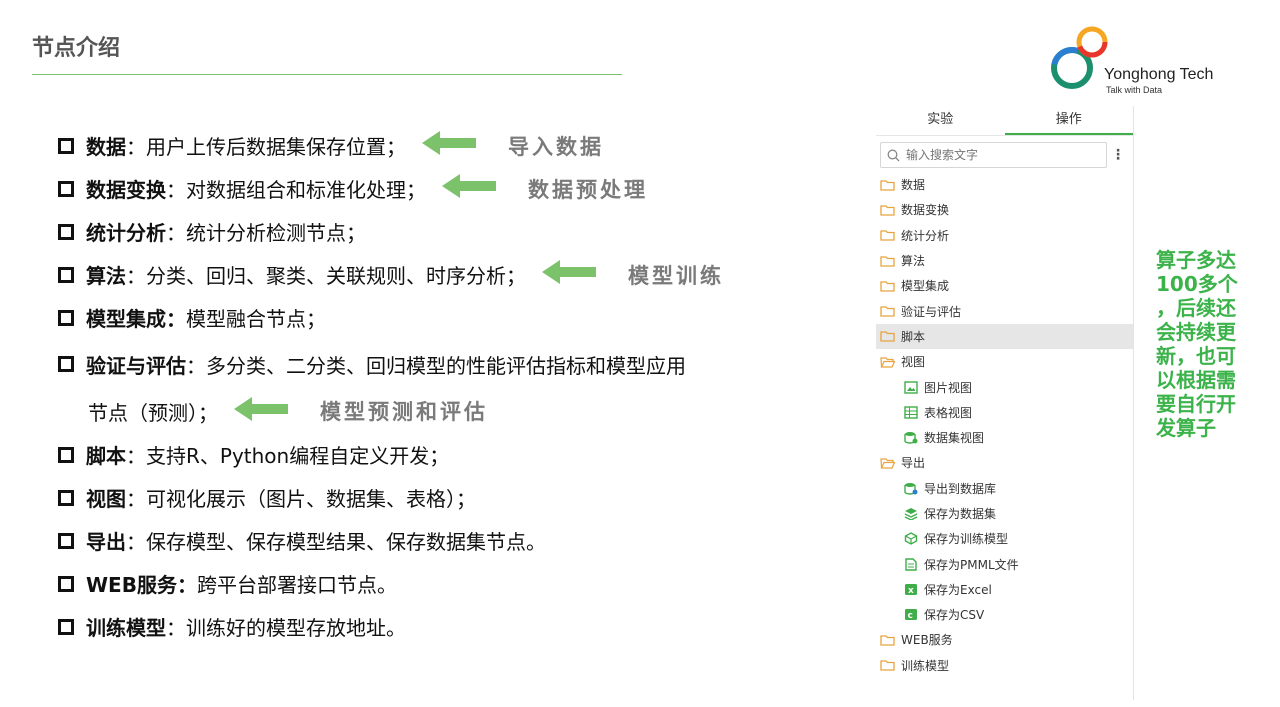  What do you see at coordinates (336, 542) in the screenshot?
I see `node-desc: ：保存模型、保存模型结果、保存数据集节点。` at bounding box center [336, 542].